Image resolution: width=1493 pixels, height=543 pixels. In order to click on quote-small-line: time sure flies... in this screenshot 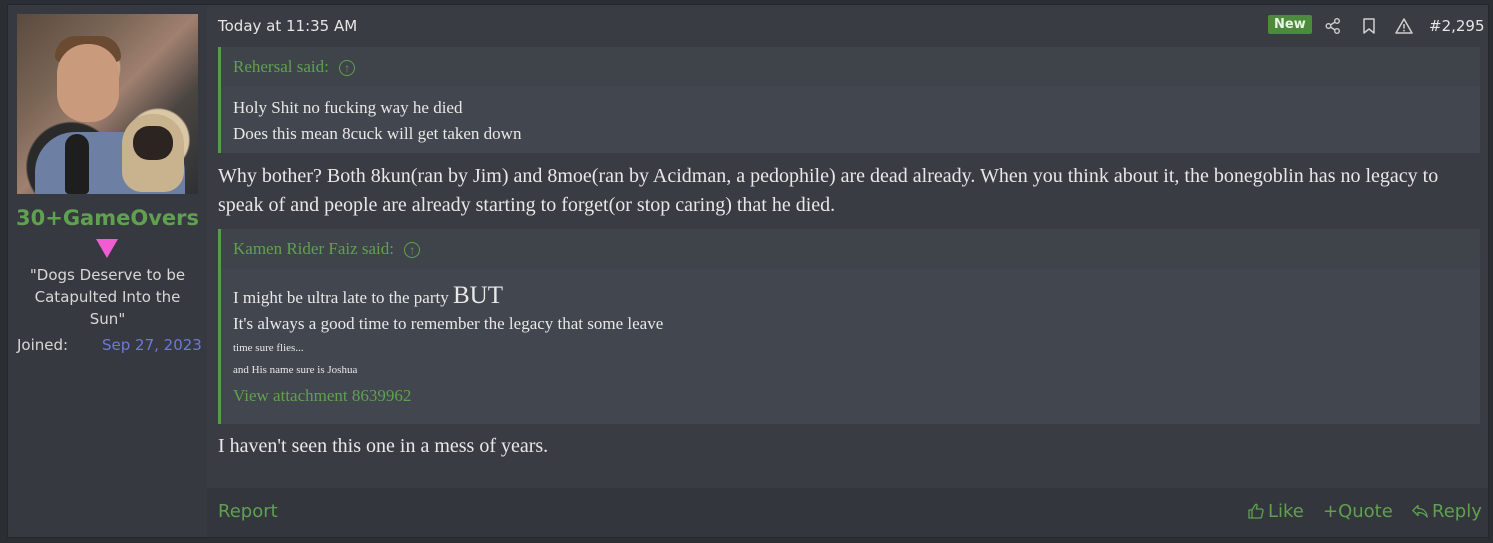, I will do `click(268, 348)`.